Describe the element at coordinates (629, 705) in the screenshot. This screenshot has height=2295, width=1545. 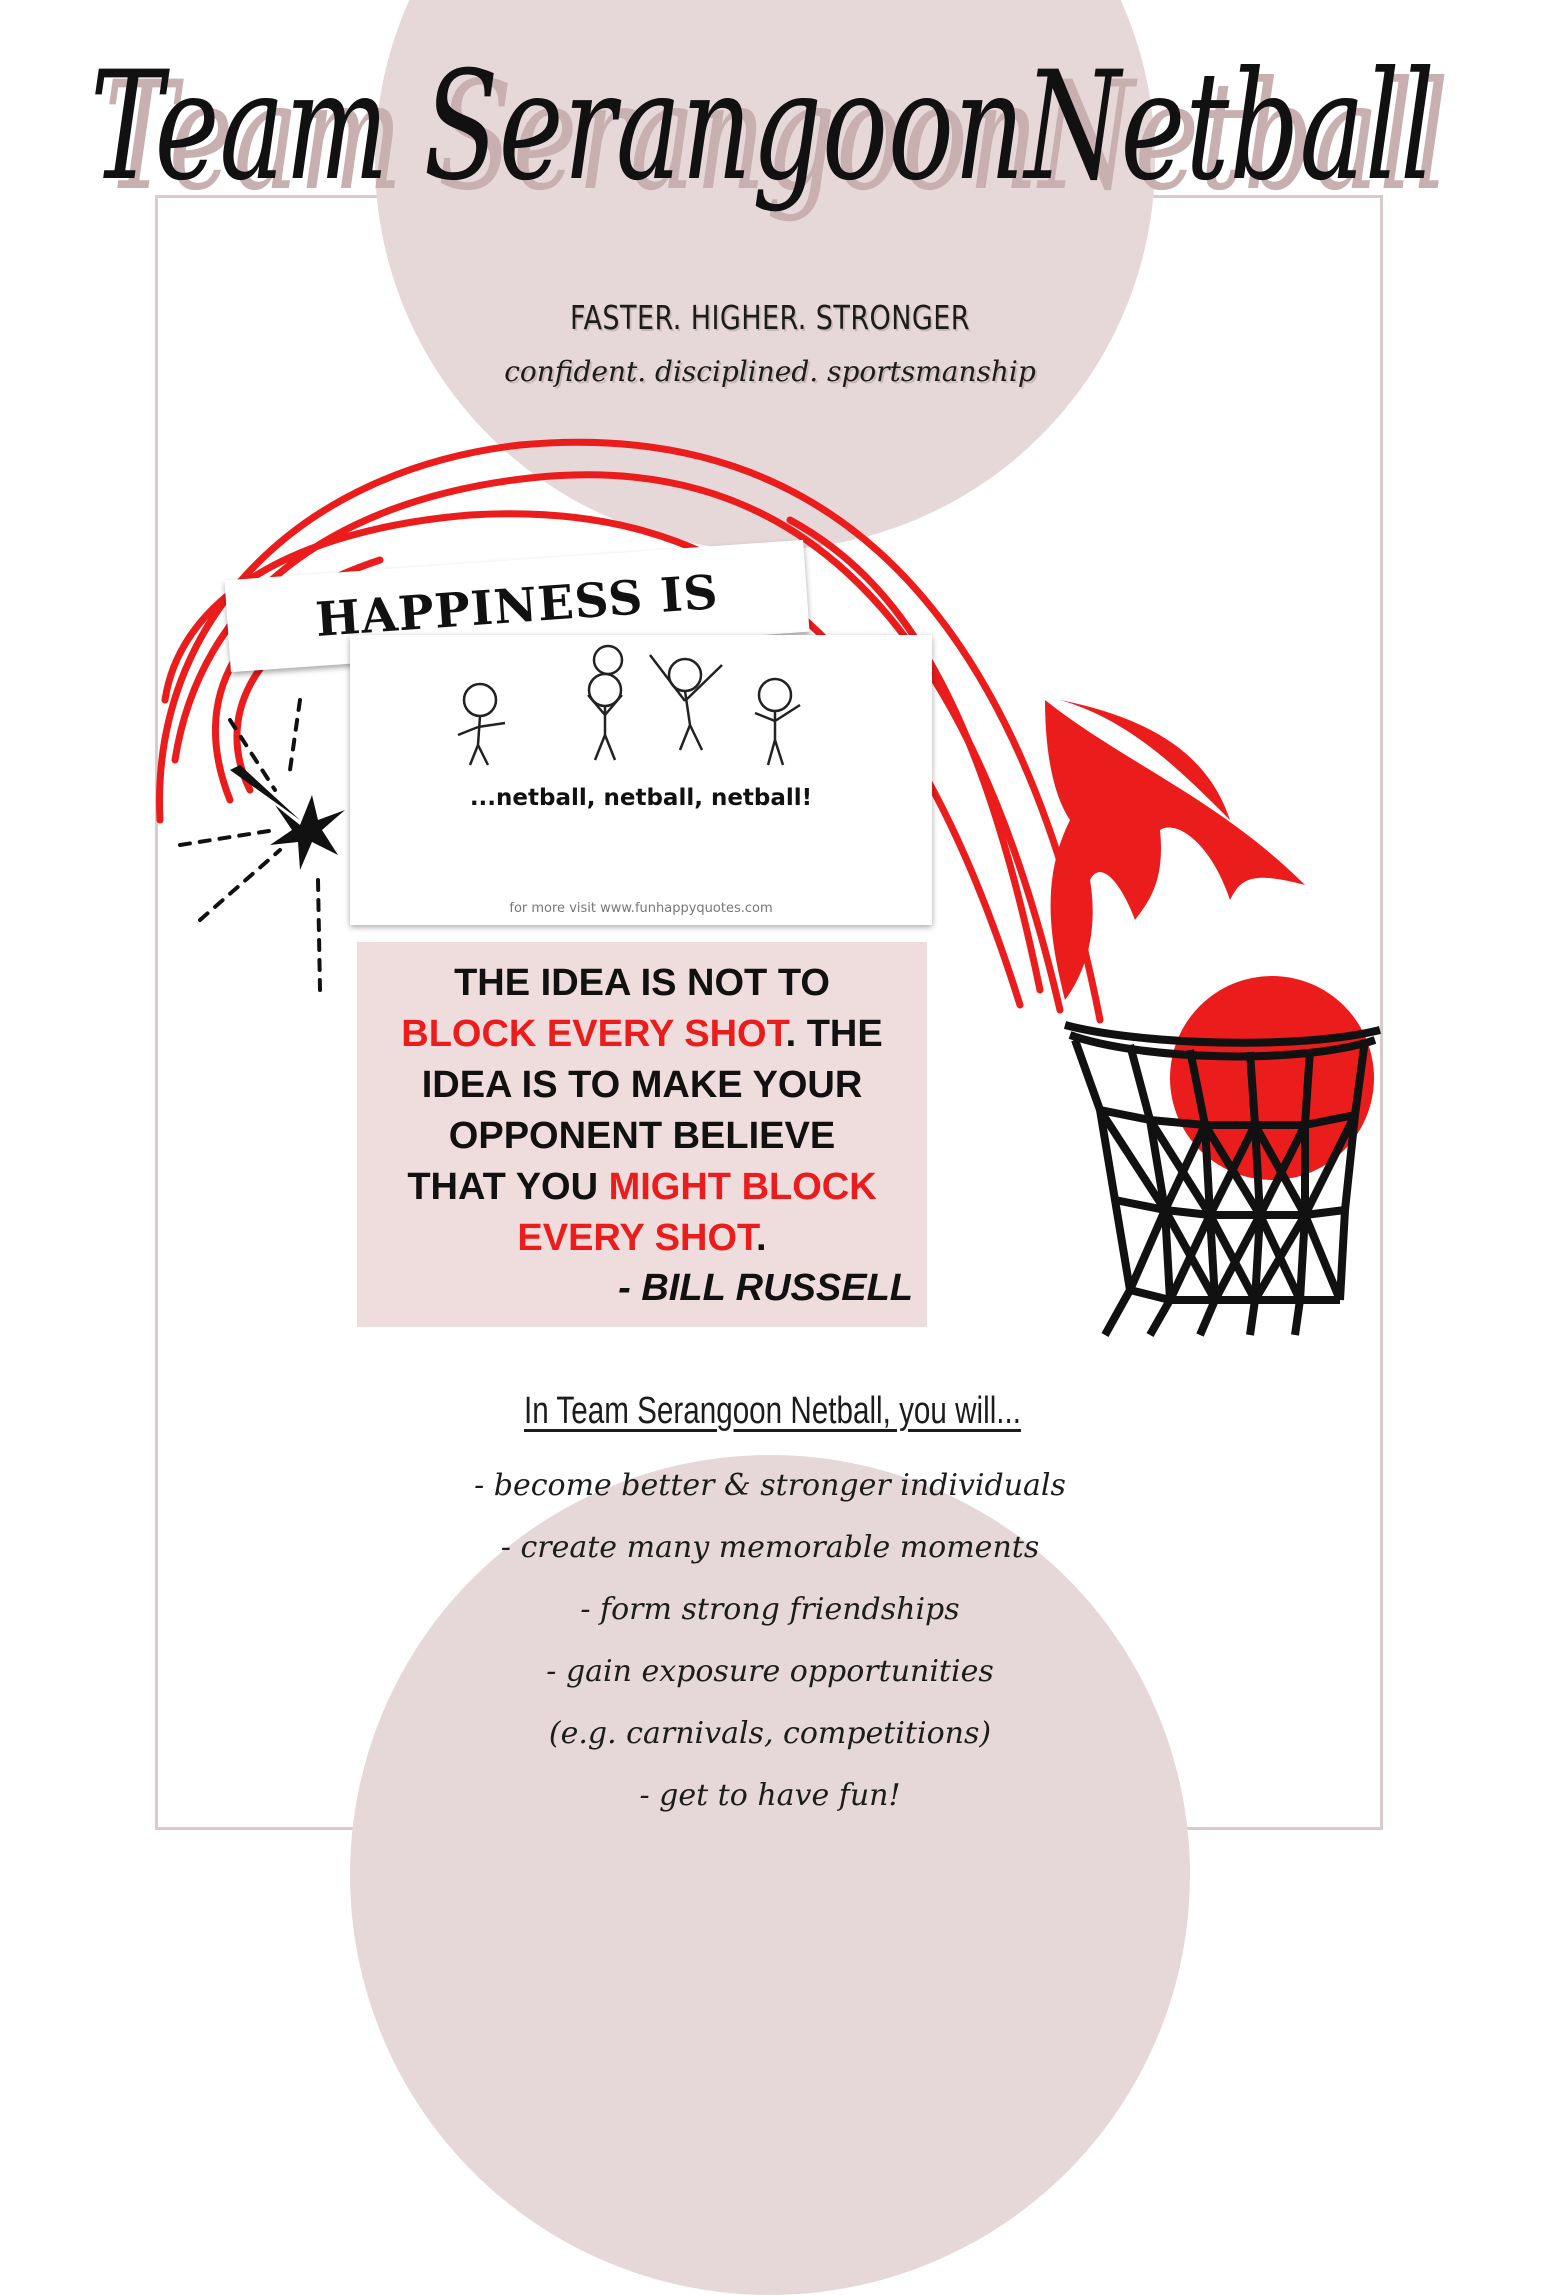
I see `netball-players-illustration` at that location.